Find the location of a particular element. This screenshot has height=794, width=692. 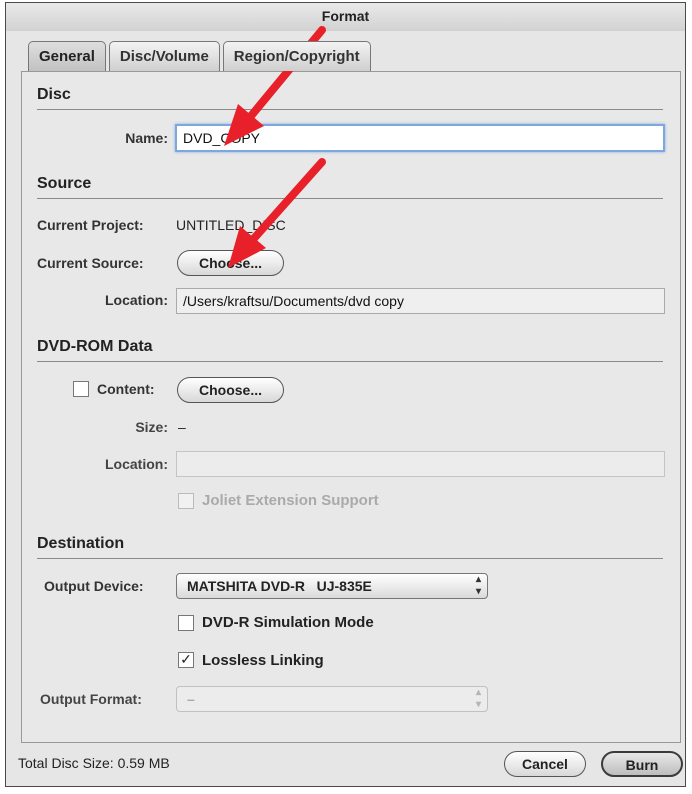

annotation-arrows is located at coordinates (275, 147).